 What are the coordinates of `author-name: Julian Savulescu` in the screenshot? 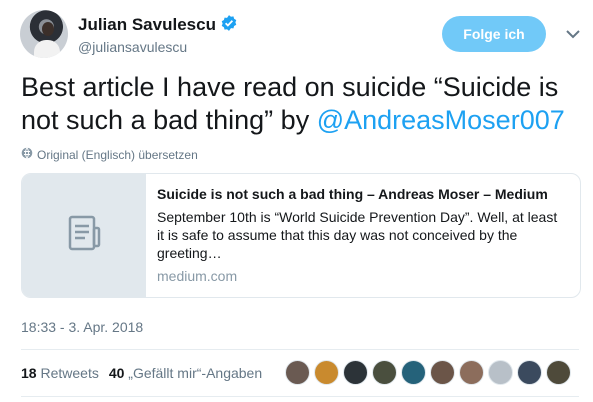 It's located at (158, 25).